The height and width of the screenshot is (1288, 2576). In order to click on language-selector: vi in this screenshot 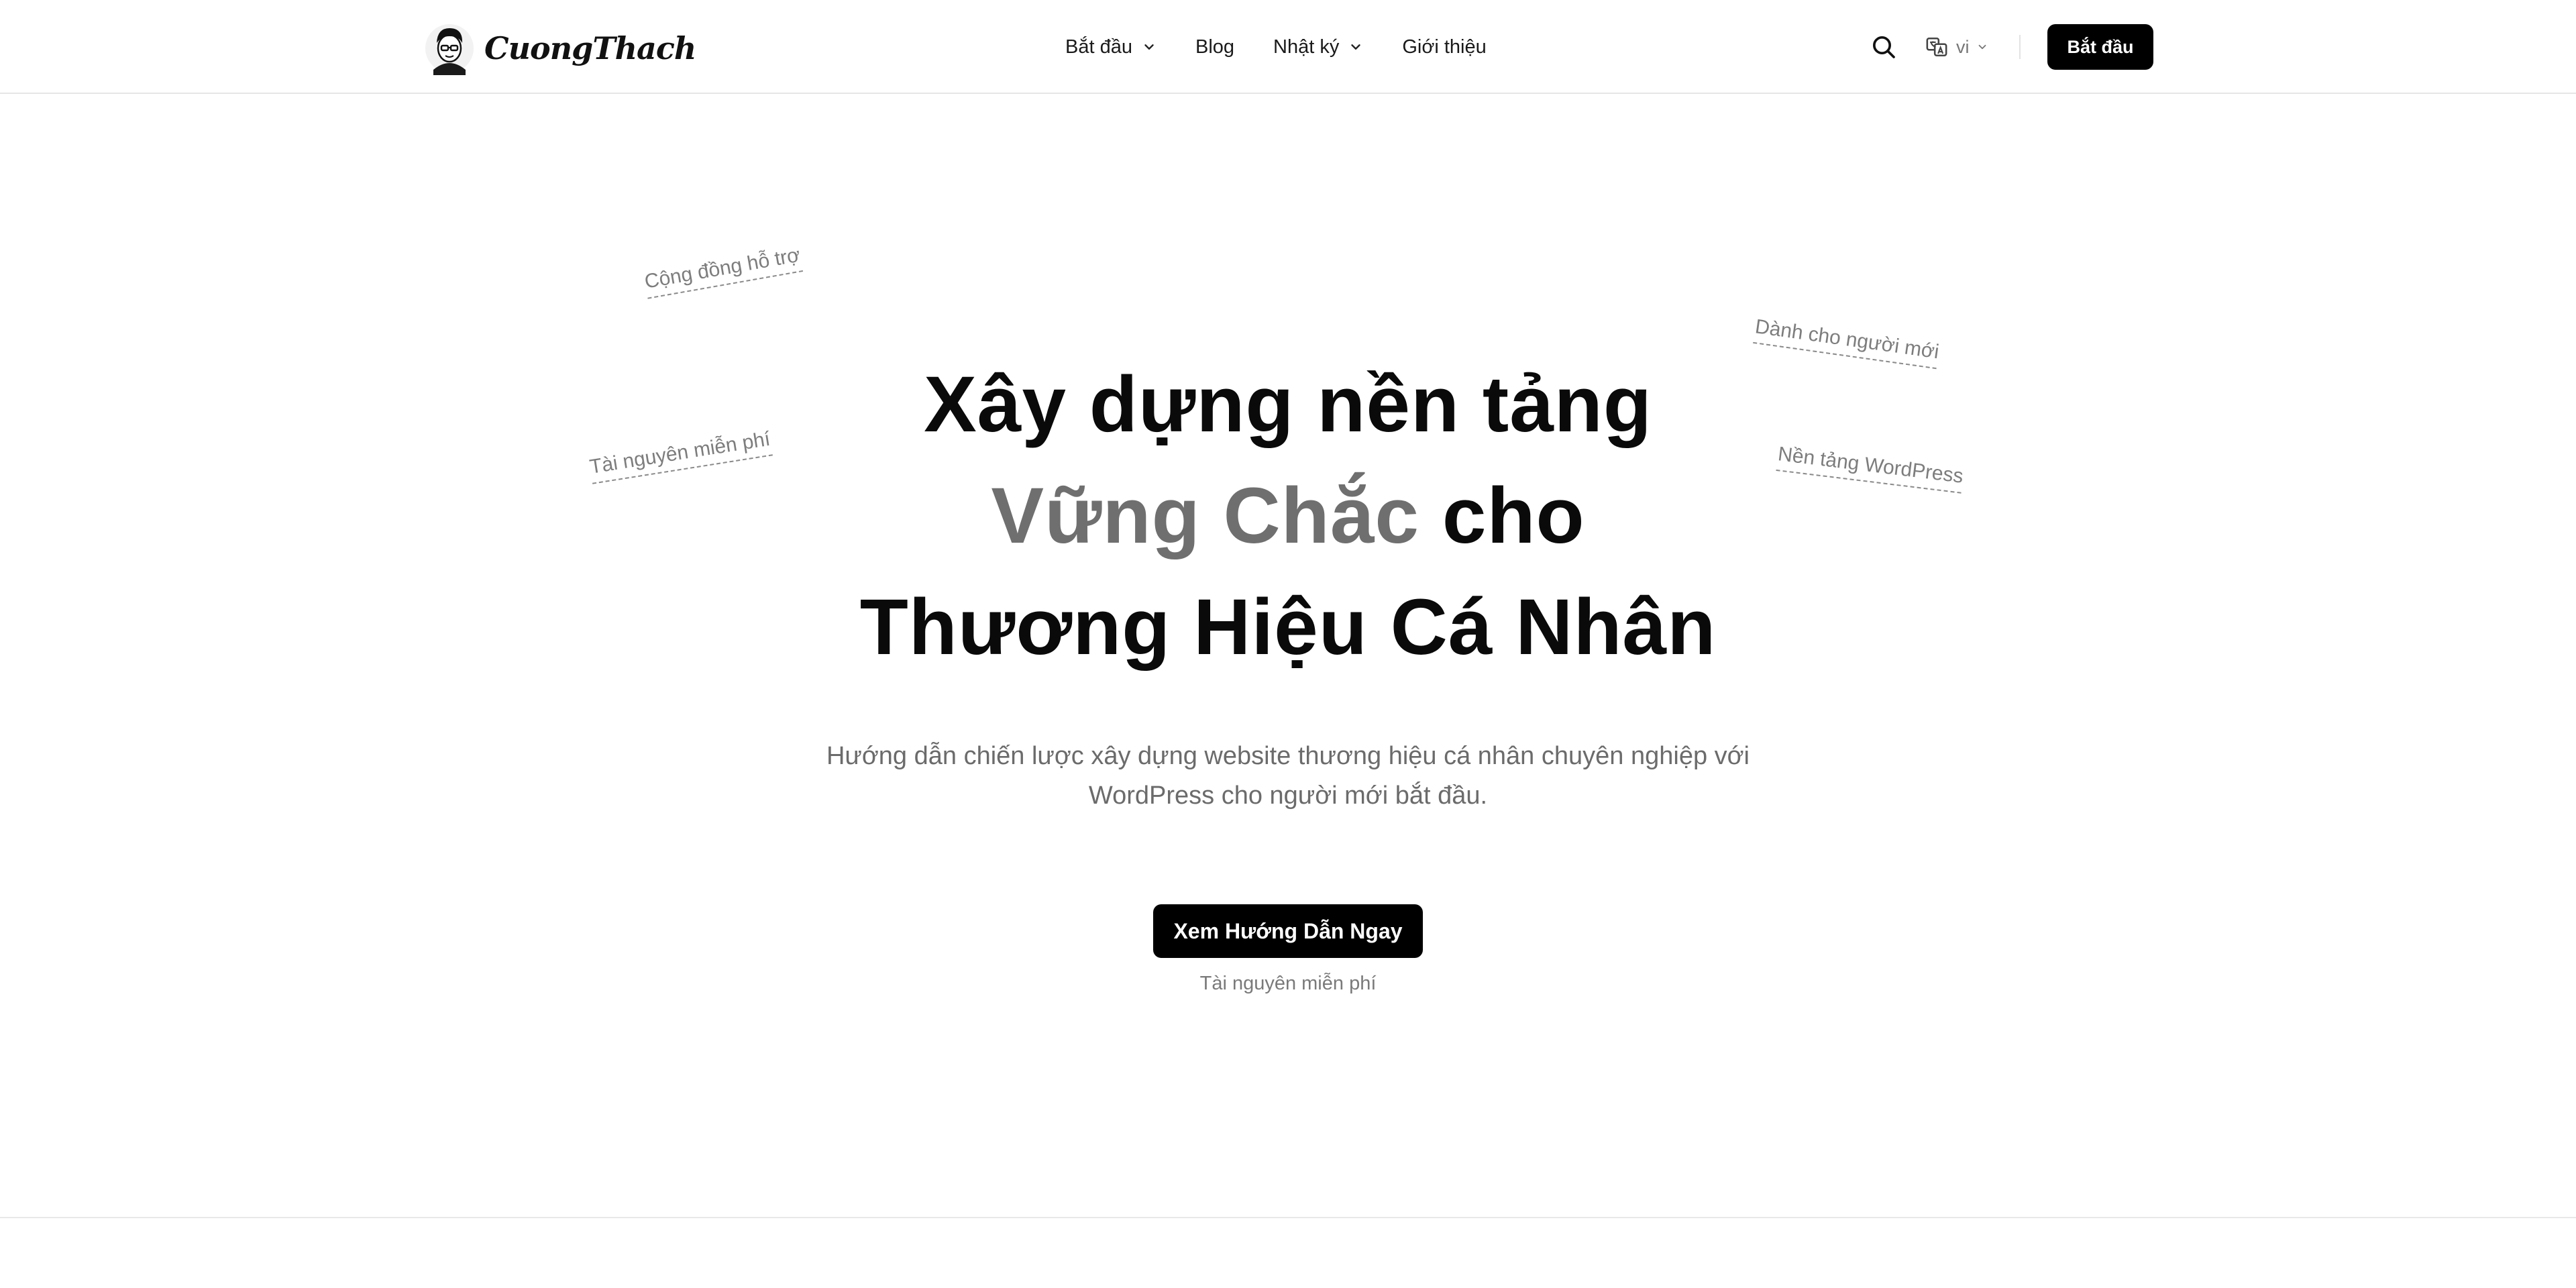, I will do `click(1956, 47)`.